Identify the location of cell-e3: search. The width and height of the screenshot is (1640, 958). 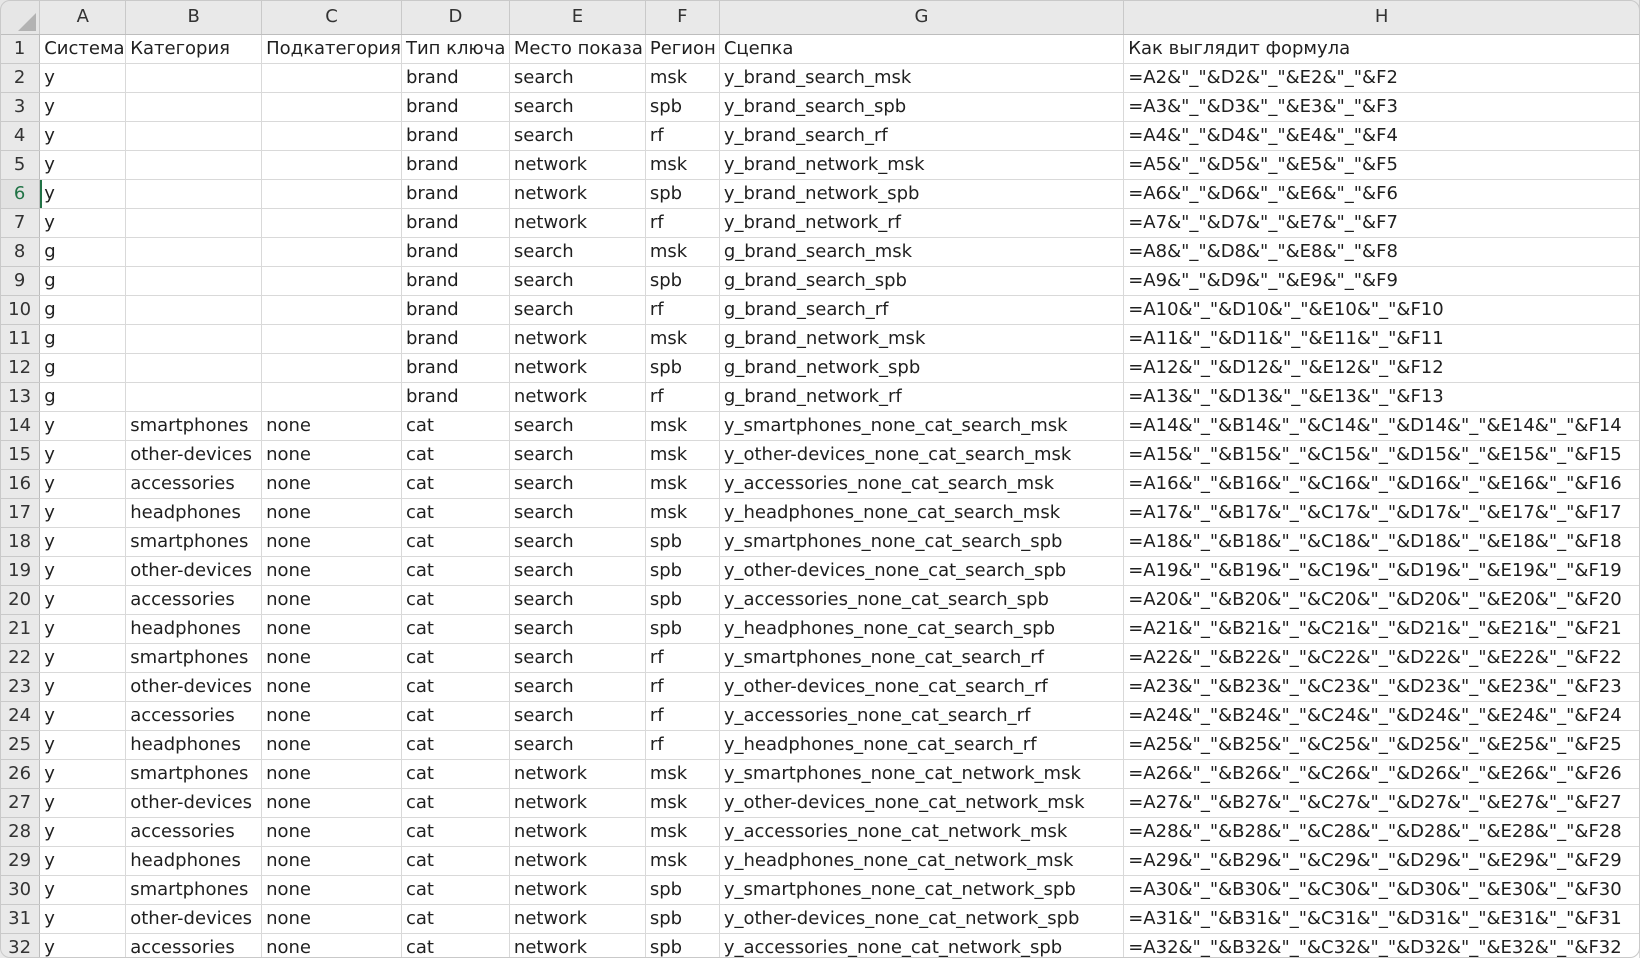
(577, 107).